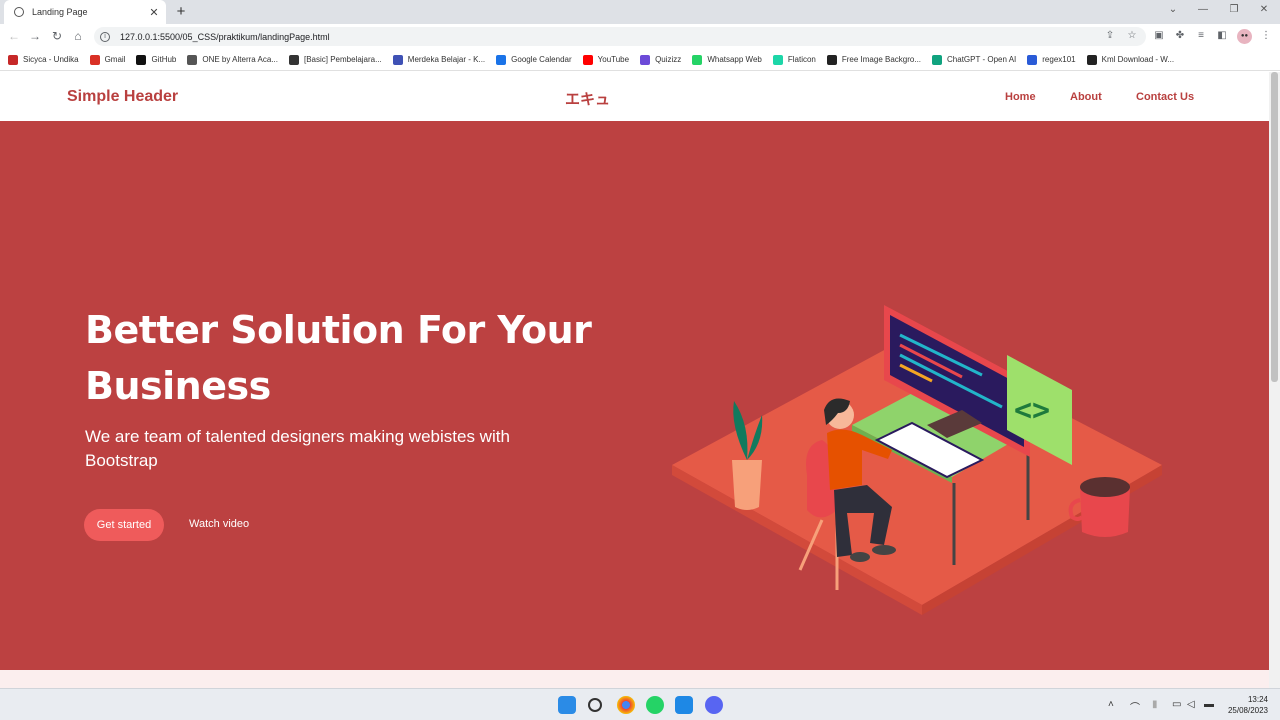  What do you see at coordinates (1264, 11) in the screenshot?
I see `close-window-button: ✕` at bounding box center [1264, 11].